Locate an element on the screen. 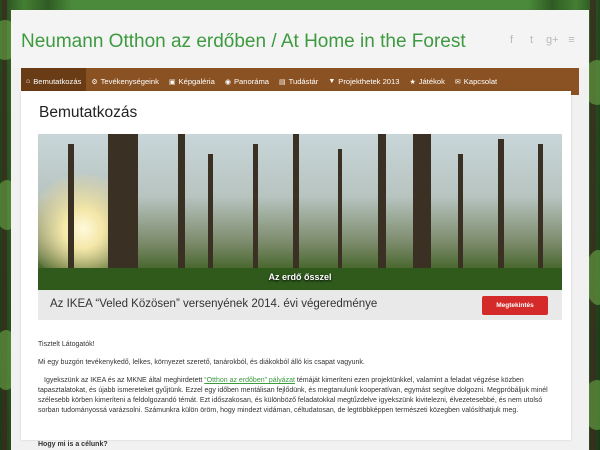 This screenshot has height=450, width=600. map-marker-icon: ▼ is located at coordinates (332, 81).